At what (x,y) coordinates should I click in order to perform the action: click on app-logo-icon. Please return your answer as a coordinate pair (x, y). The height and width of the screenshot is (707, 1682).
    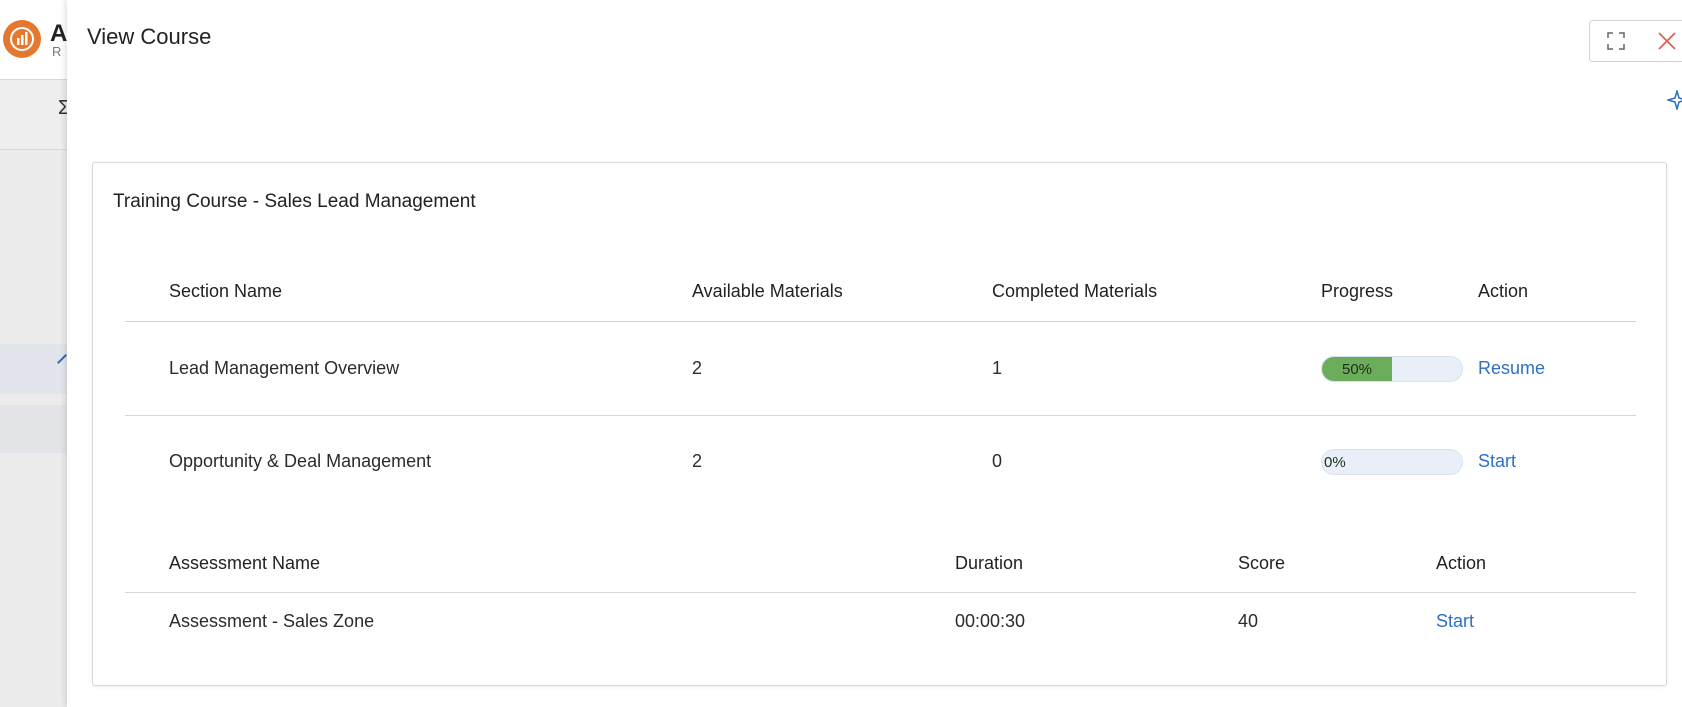
    Looking at the image, I should click on (22, 39).